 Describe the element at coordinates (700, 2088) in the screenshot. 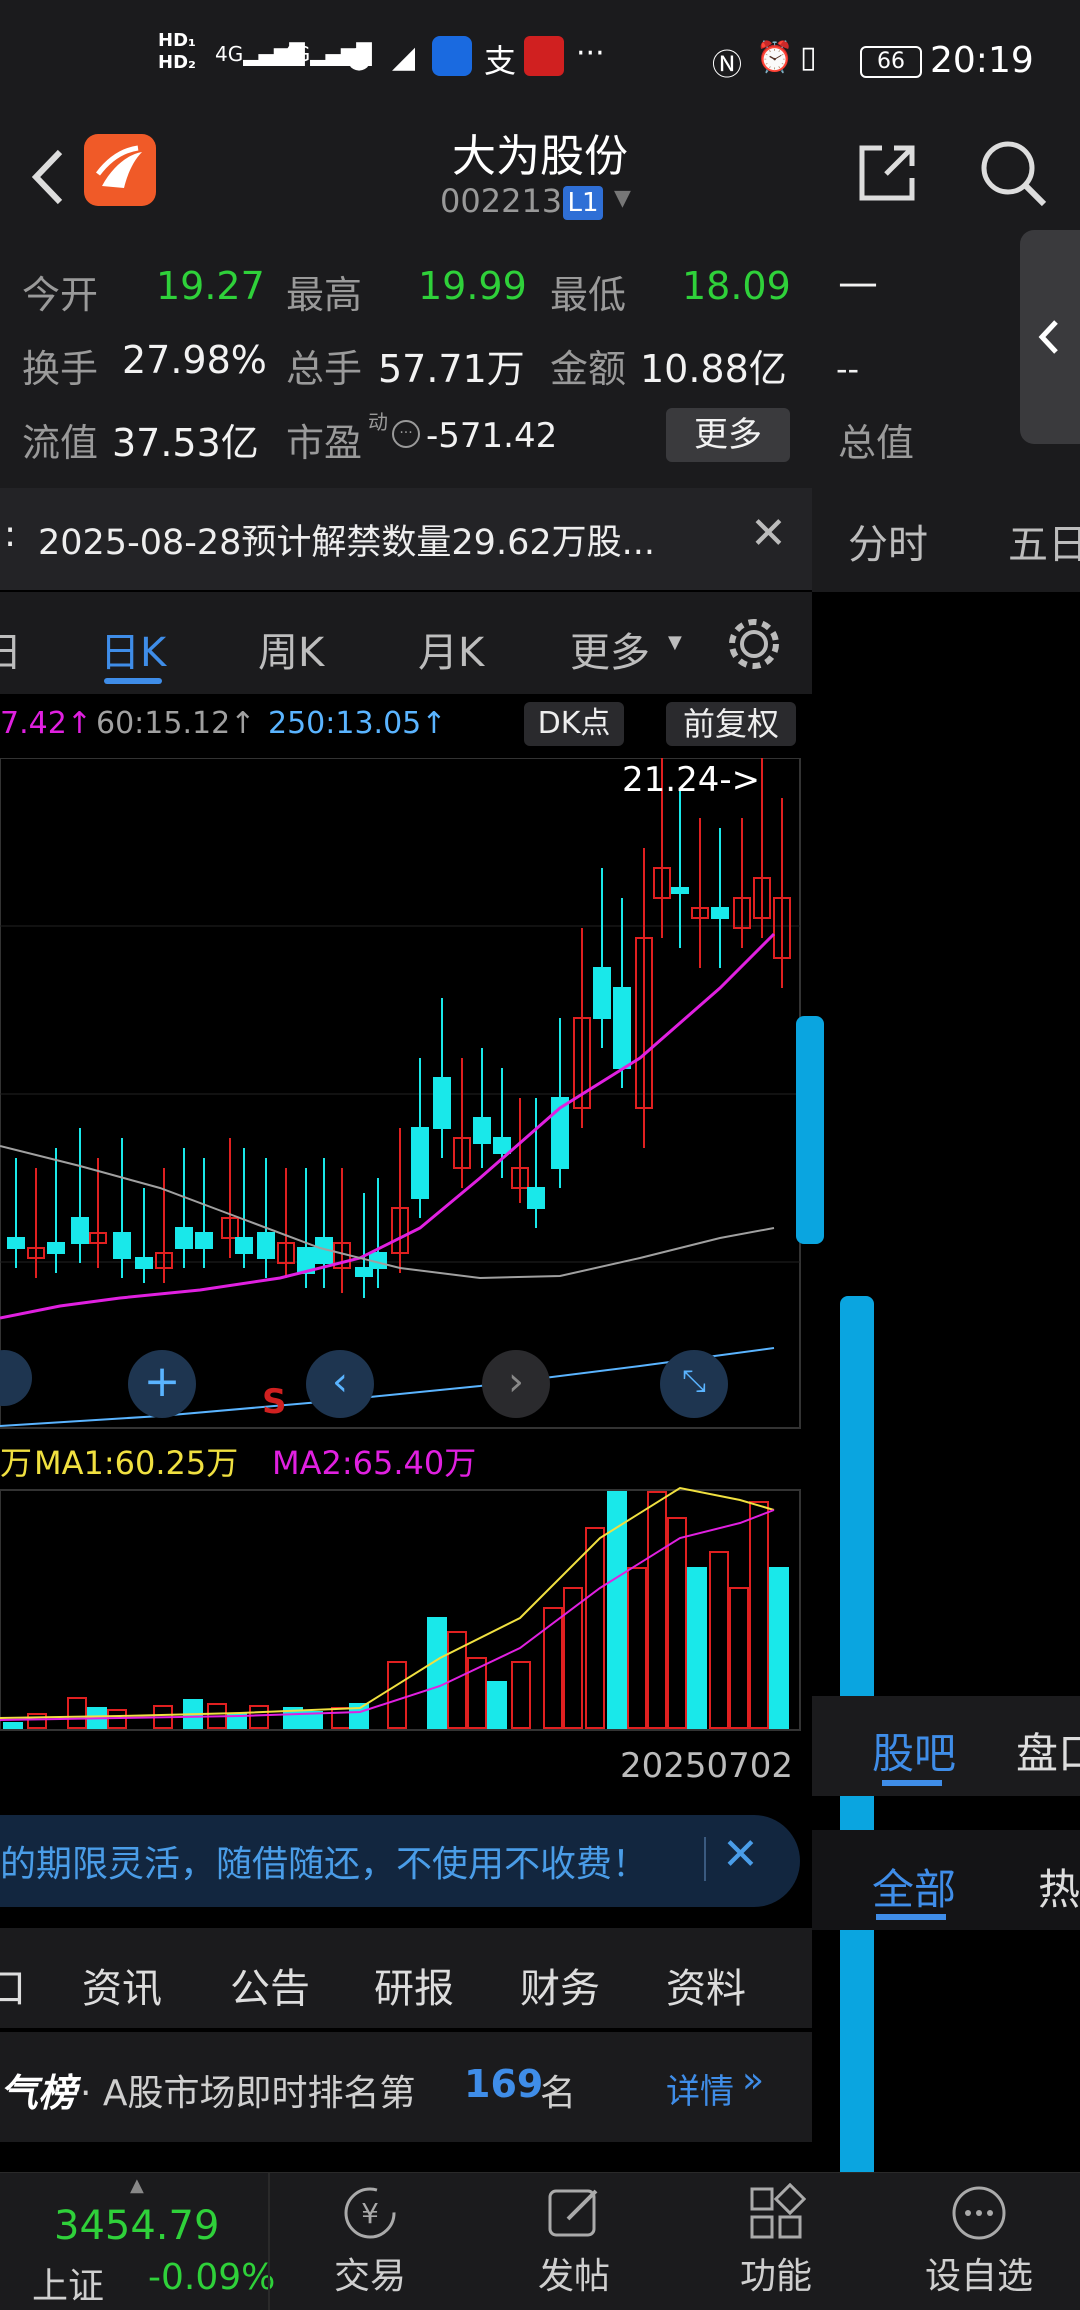

I see `rank-detail-link: 详情` at that location.